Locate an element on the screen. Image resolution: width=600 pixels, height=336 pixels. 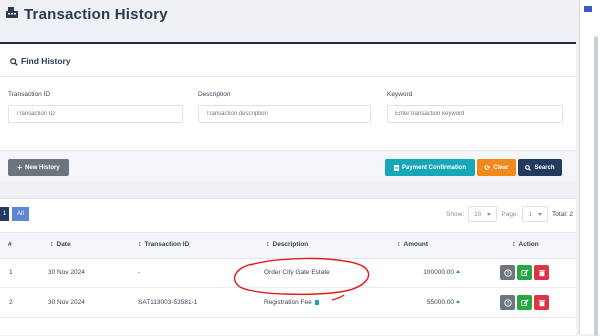
payment-confirmation-label: Payment Confirmation is located at coordinates (433, 167).